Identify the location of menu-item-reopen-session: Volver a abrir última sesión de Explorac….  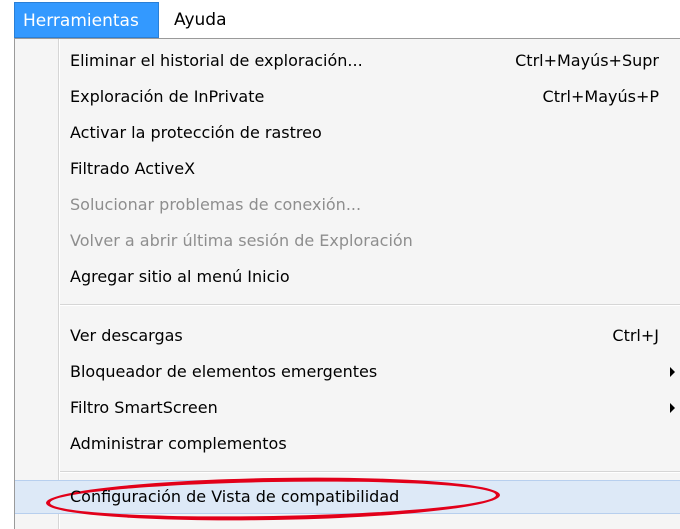
(347, 241).